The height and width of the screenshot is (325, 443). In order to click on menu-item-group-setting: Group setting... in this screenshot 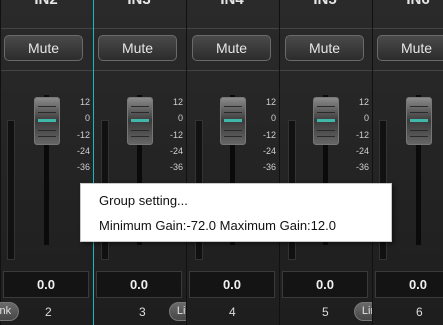, I will do `click(236, 201)`.